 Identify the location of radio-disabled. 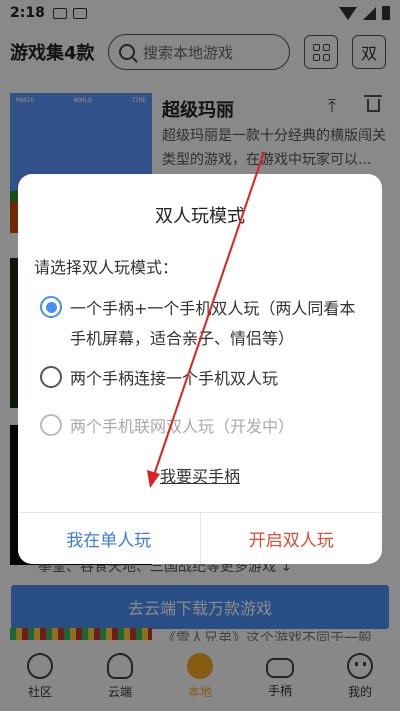
(51, 425).